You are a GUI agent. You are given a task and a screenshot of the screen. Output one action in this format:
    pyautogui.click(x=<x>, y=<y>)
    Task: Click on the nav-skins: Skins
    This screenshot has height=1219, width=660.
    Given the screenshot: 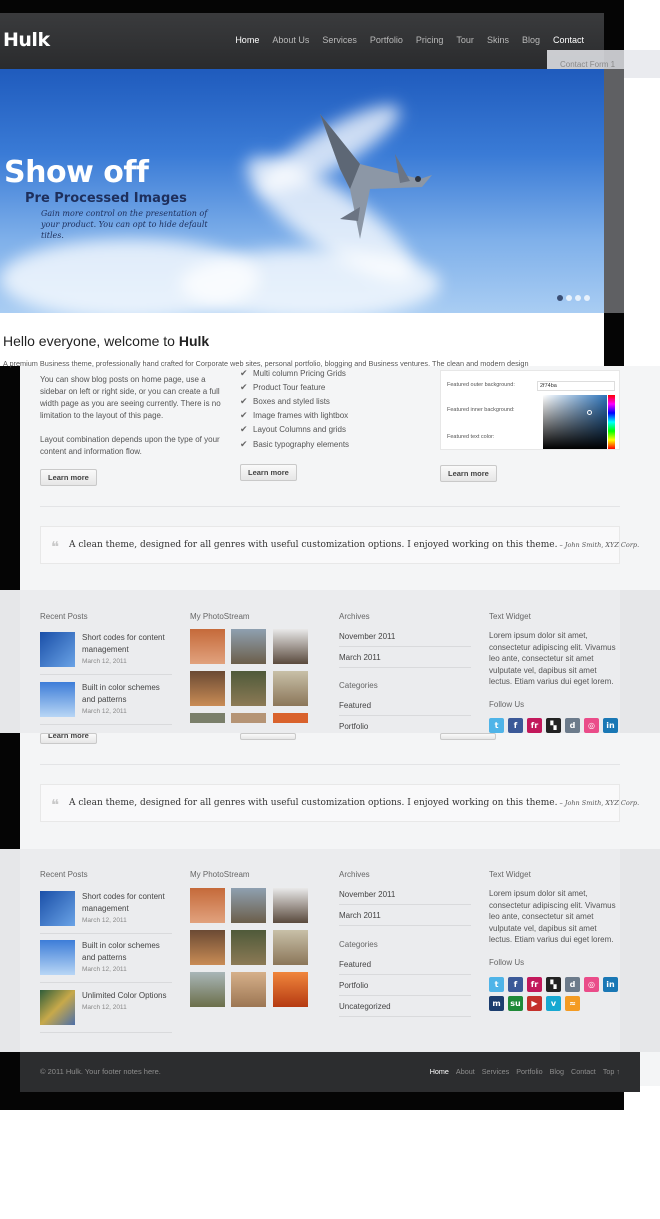 What is the action you would take?
    pyautogui.click(x=498, y=40)
    